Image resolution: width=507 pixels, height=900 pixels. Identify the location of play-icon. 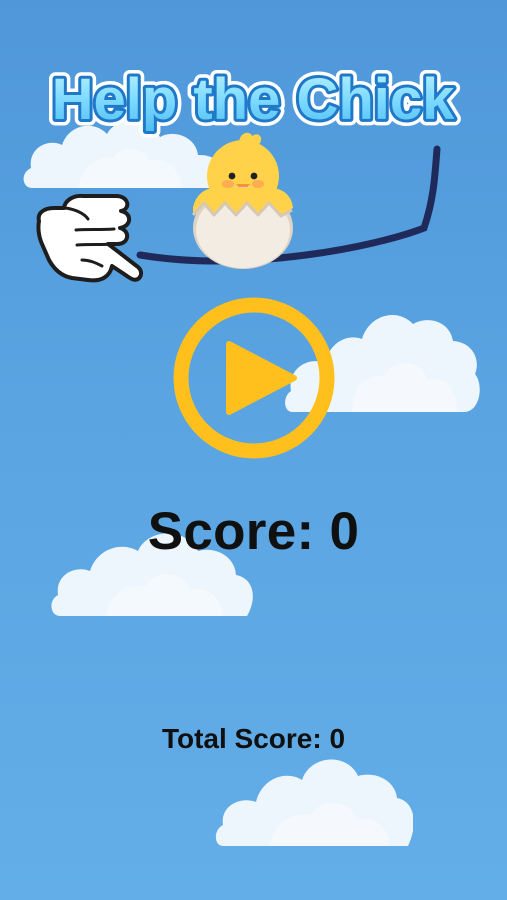
(261, 378).